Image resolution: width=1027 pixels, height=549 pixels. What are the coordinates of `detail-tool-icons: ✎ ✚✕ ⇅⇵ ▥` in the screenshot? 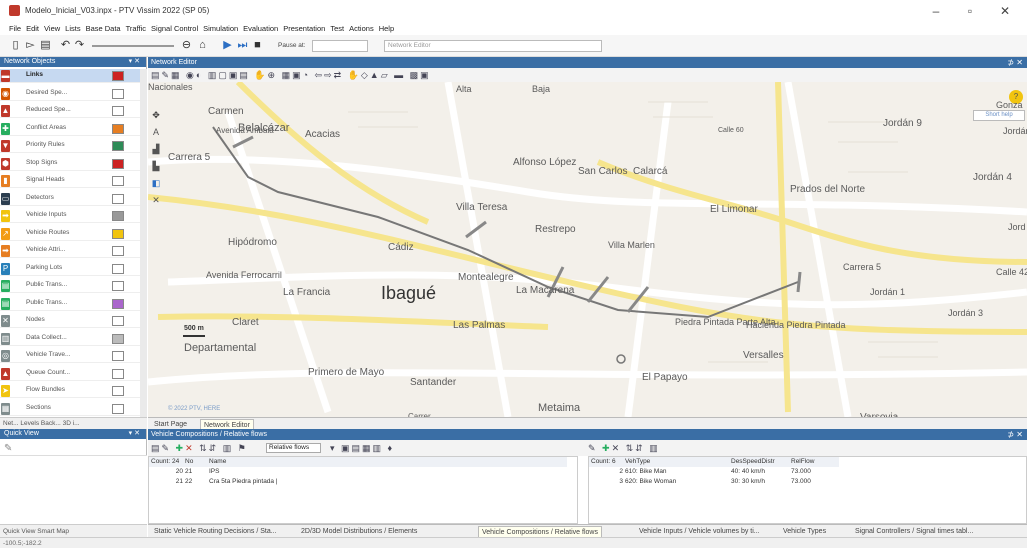 It's located at (624, 448).